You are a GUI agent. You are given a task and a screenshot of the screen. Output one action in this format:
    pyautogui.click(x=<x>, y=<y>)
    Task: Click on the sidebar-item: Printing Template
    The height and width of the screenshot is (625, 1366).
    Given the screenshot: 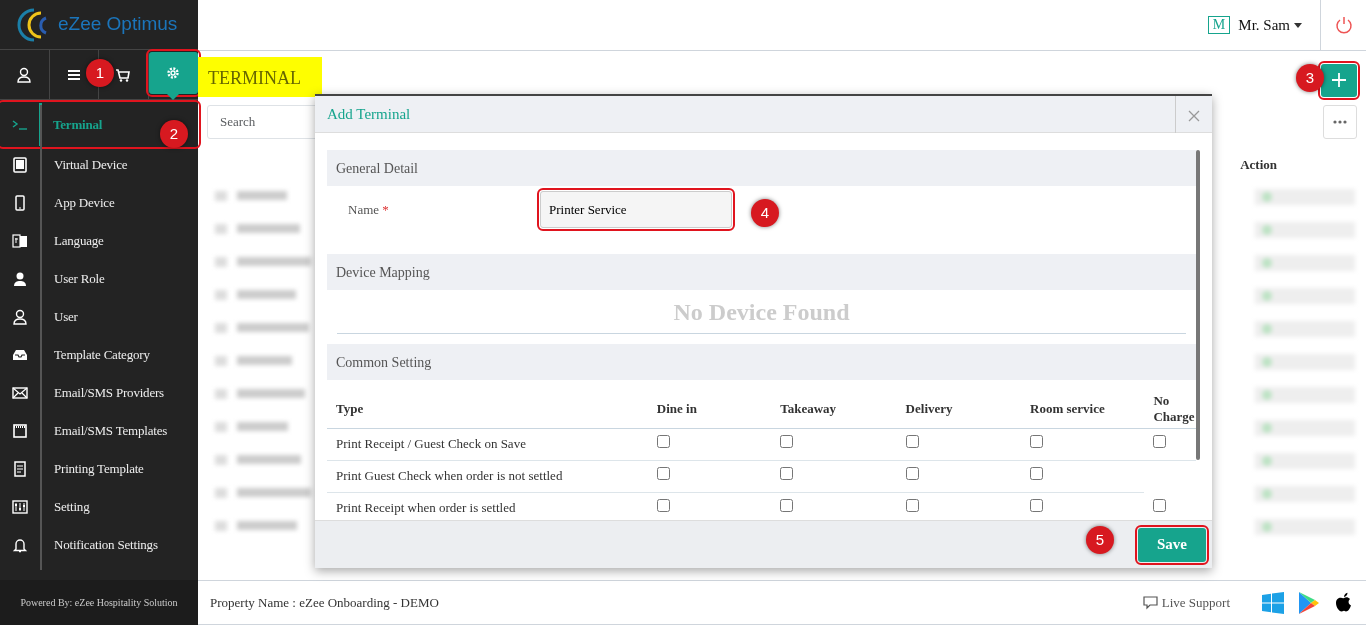 What is the action you would take?
    pyautogui.click(x=99, y=469)
    